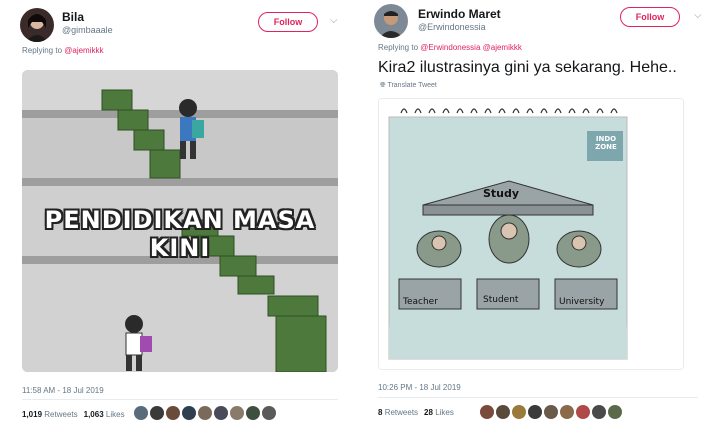  I want to click on user-handle: @gimbaaale, so click(87, 30).